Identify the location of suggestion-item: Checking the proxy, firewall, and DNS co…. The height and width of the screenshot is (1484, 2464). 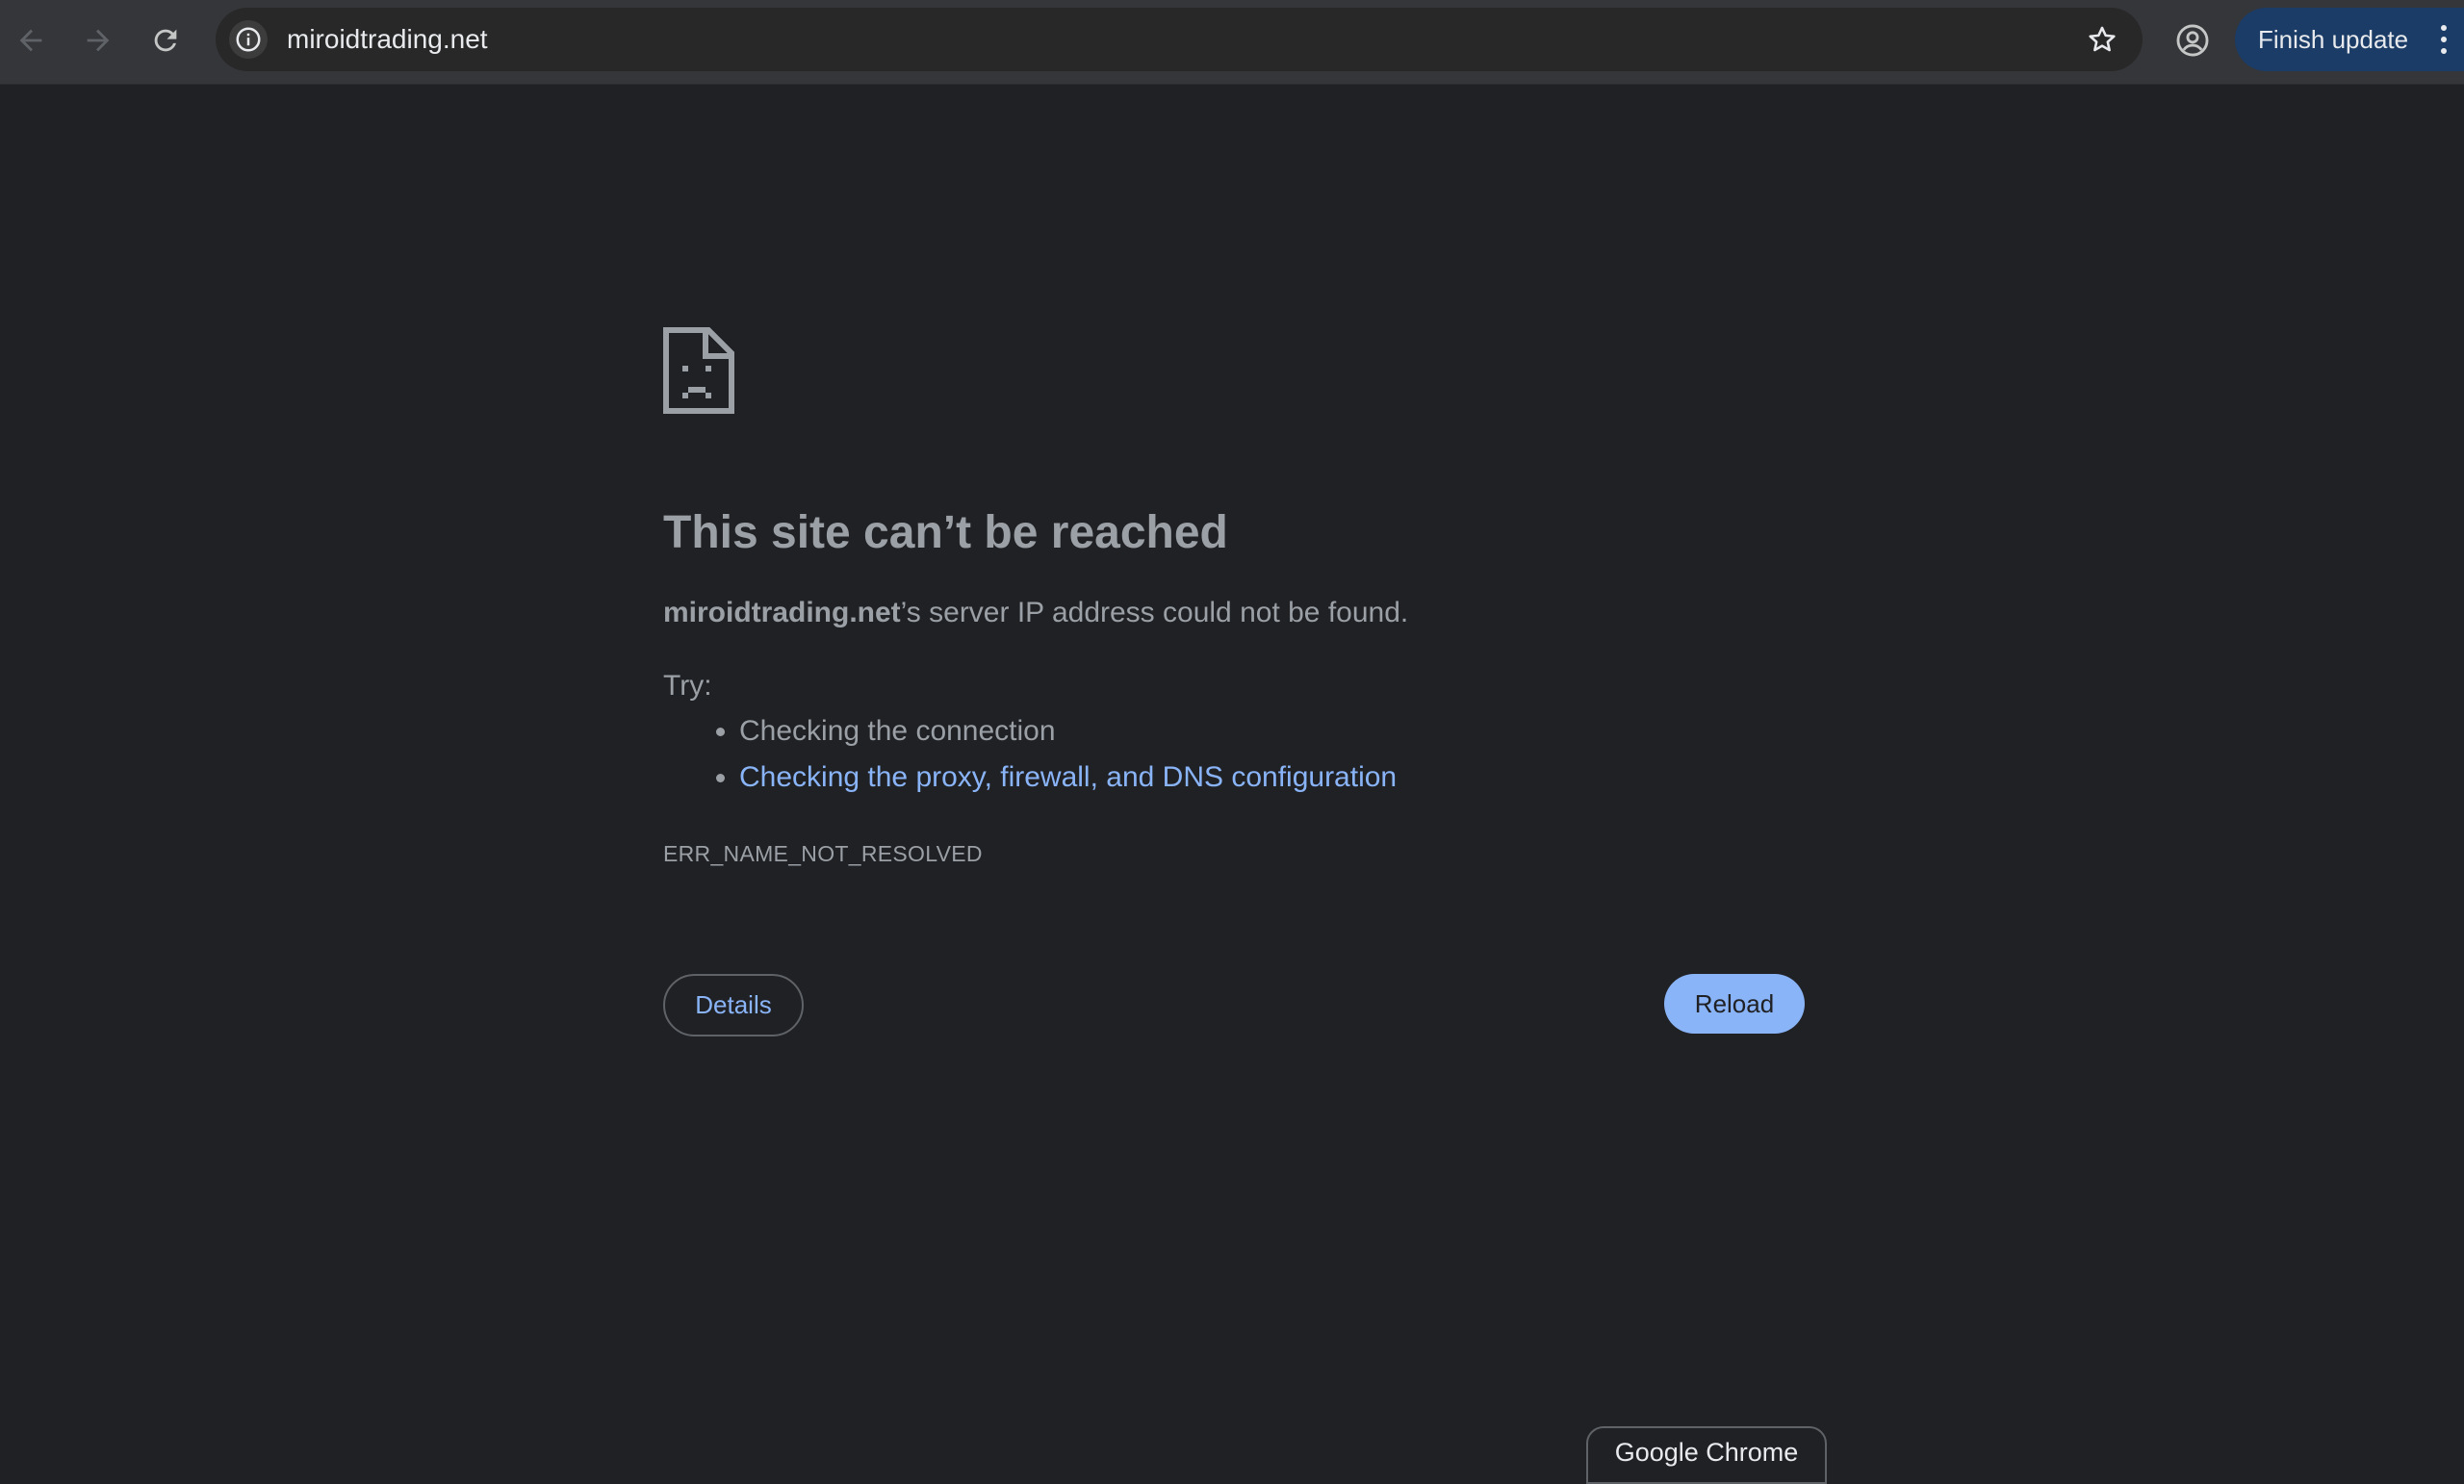
(1068, 778).